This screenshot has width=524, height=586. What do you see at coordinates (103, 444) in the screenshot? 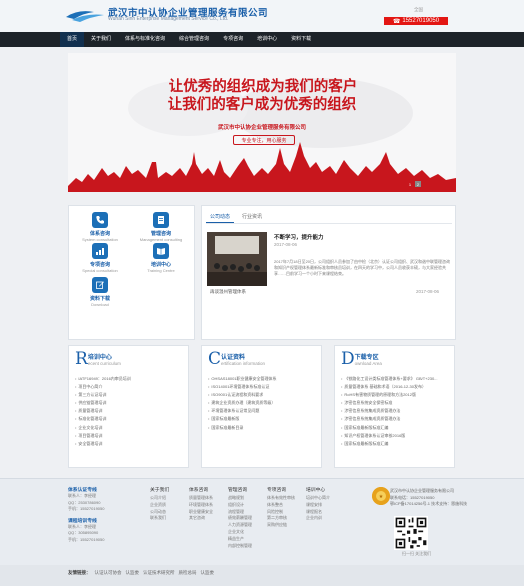
I see `column-list-item: 安全管理培训` at bounding box center [103, 444].